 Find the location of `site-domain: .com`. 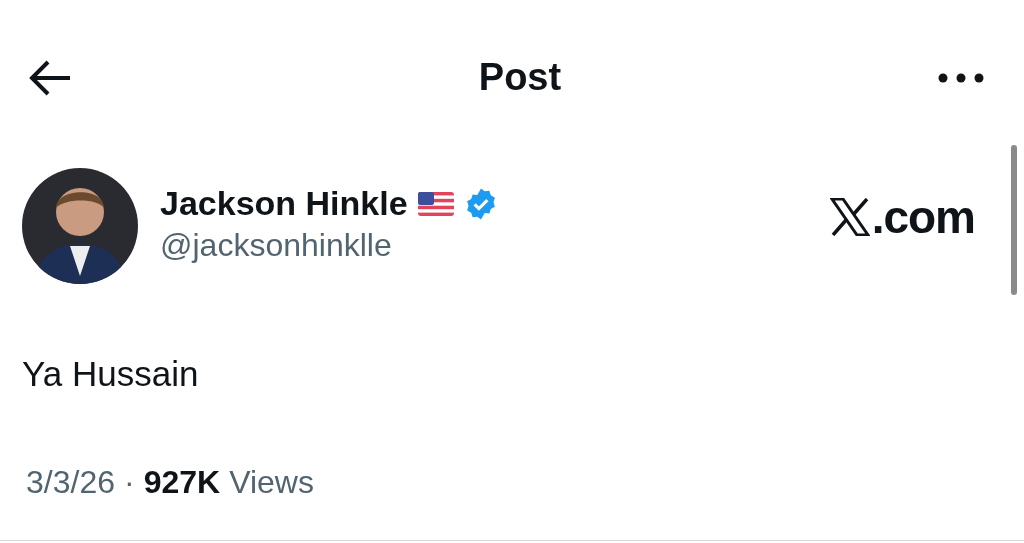

site-domain: .com is located at coordinates (923, 217).